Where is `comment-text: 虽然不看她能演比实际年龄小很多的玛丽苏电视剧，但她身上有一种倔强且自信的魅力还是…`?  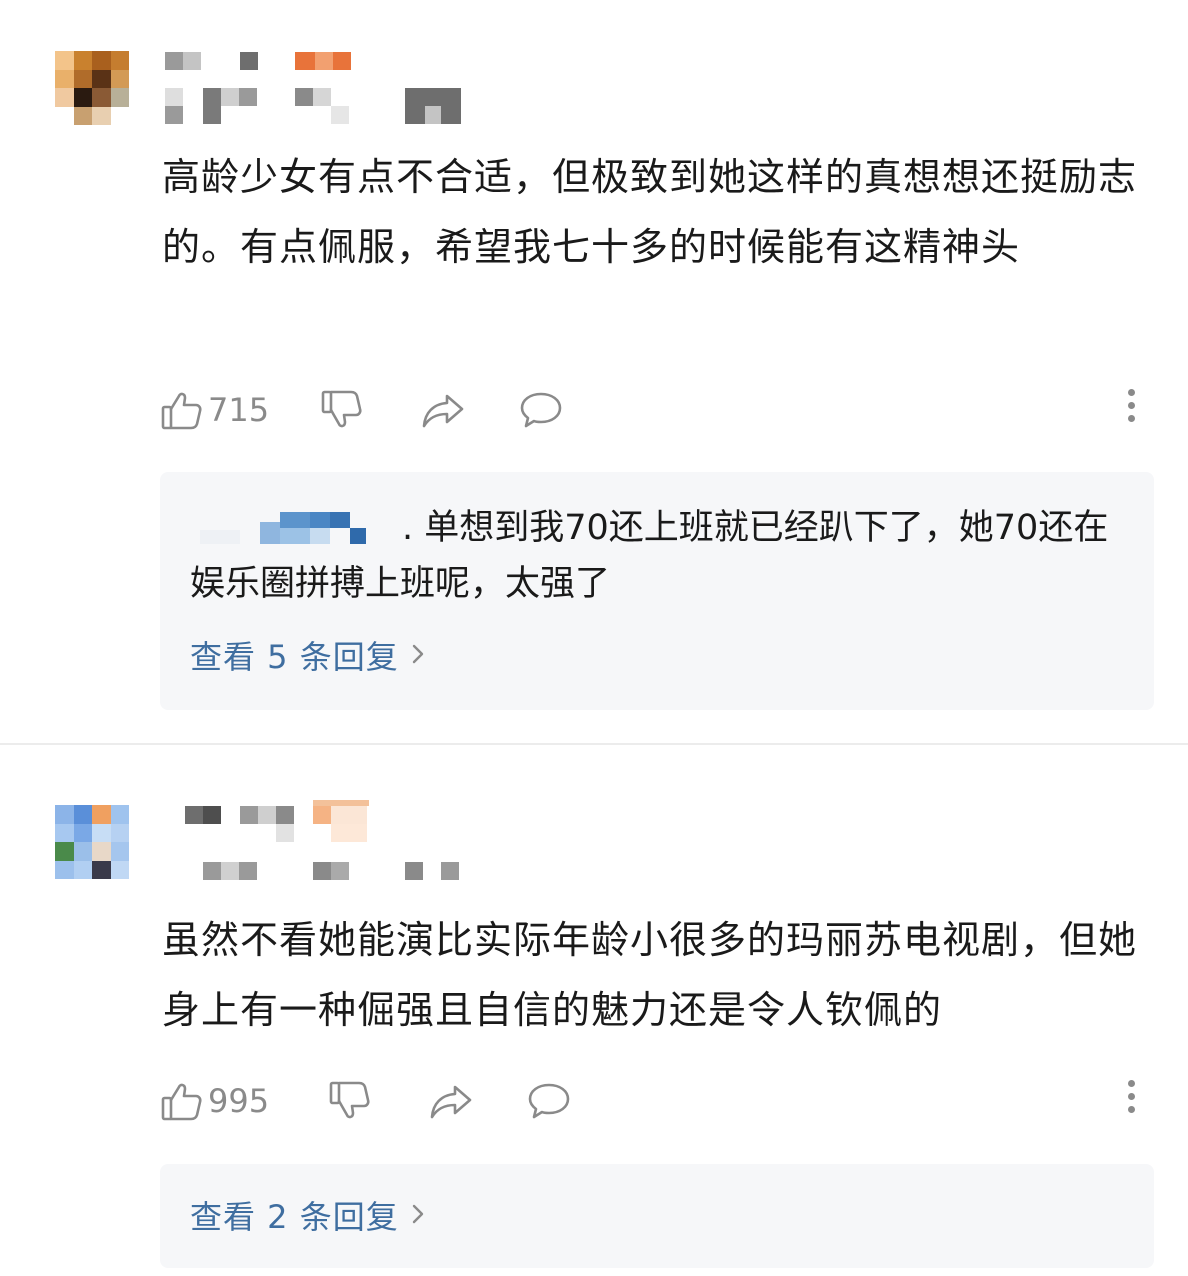
comment-text: 虽然不看她能演比实际年龄小很多的玛丽苏电视剧，但她身上有一种倔强且自信的魅力还是… is located at coordinates (650, 975).